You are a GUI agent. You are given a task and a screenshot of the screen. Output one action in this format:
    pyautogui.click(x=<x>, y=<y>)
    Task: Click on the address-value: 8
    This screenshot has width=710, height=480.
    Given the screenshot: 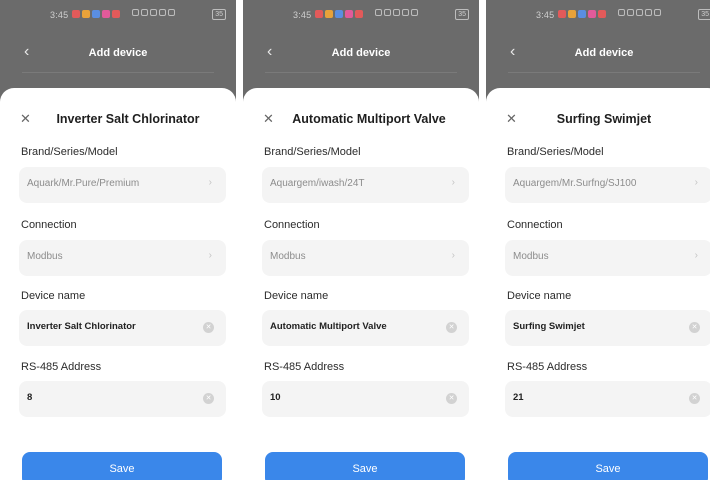 What is the action you would take?
    pyautogui.click(x=30, y=397)
    